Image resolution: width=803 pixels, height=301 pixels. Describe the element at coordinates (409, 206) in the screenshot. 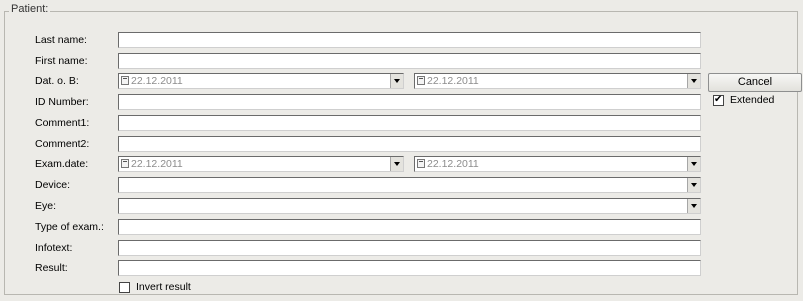

I see `eye-select` at that location.